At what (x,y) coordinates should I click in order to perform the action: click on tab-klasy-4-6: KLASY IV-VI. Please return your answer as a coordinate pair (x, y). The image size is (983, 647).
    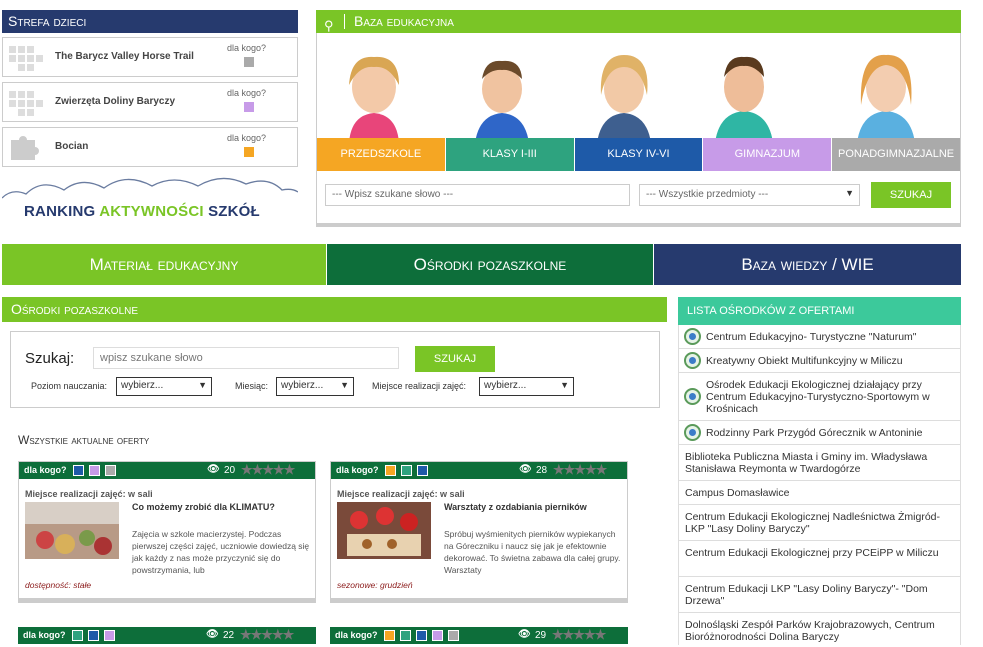
    Looking at the image, I should click on (639, 154).